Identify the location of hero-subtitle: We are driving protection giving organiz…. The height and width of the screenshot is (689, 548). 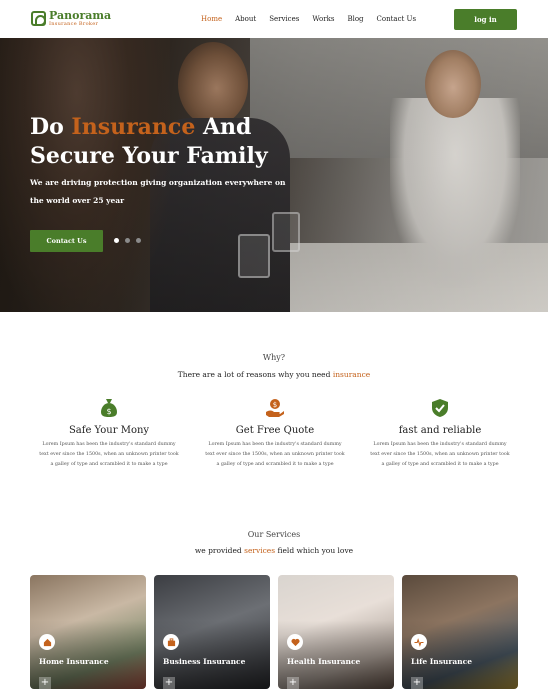
(158, 191).